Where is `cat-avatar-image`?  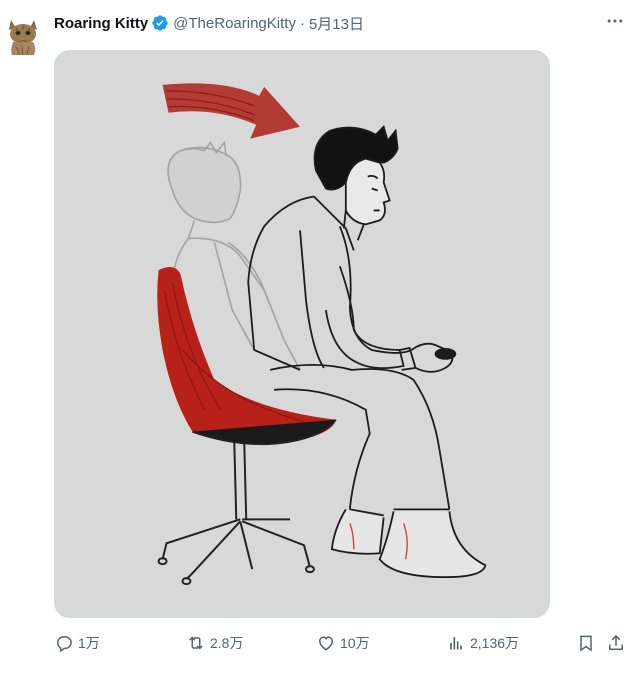 cat-avatar-image is located at coordinates (23, 35).